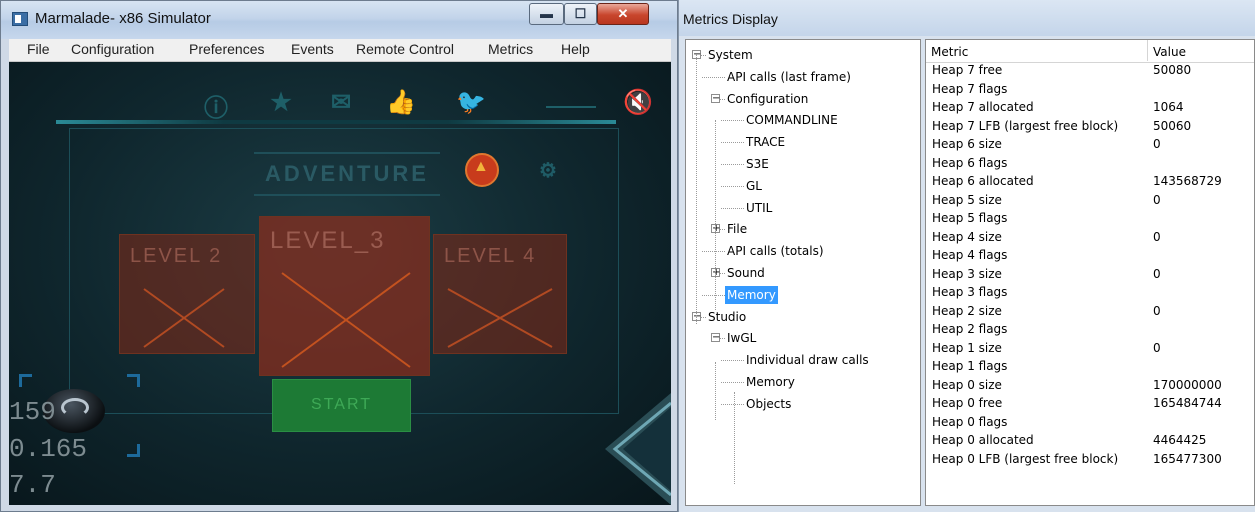  Describe the element at coordinates (1090, 385) in the screenshot. I see `table-row: Heap 0 size 170000000` at that location.